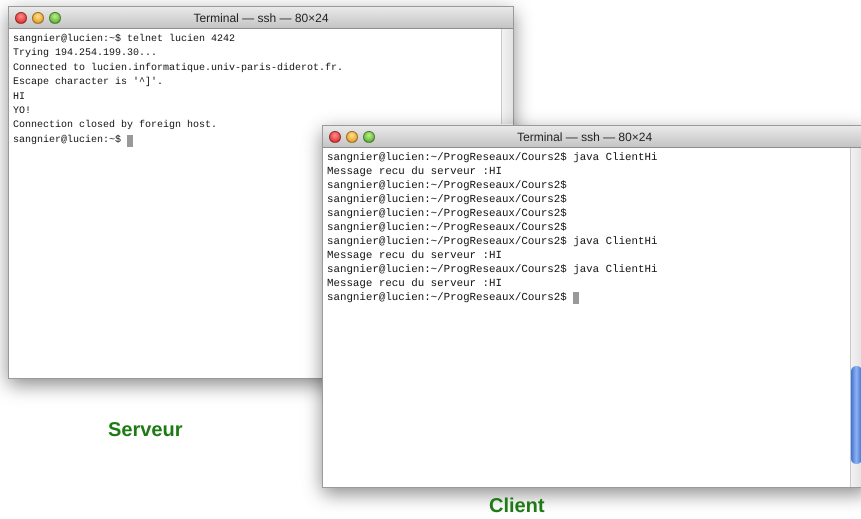 This screenshot has width=861, height=519. Describe the element at coordinates (115, 126) in the screenshot. I see `terminal-line: Connection closed by foreign host.` at that location.